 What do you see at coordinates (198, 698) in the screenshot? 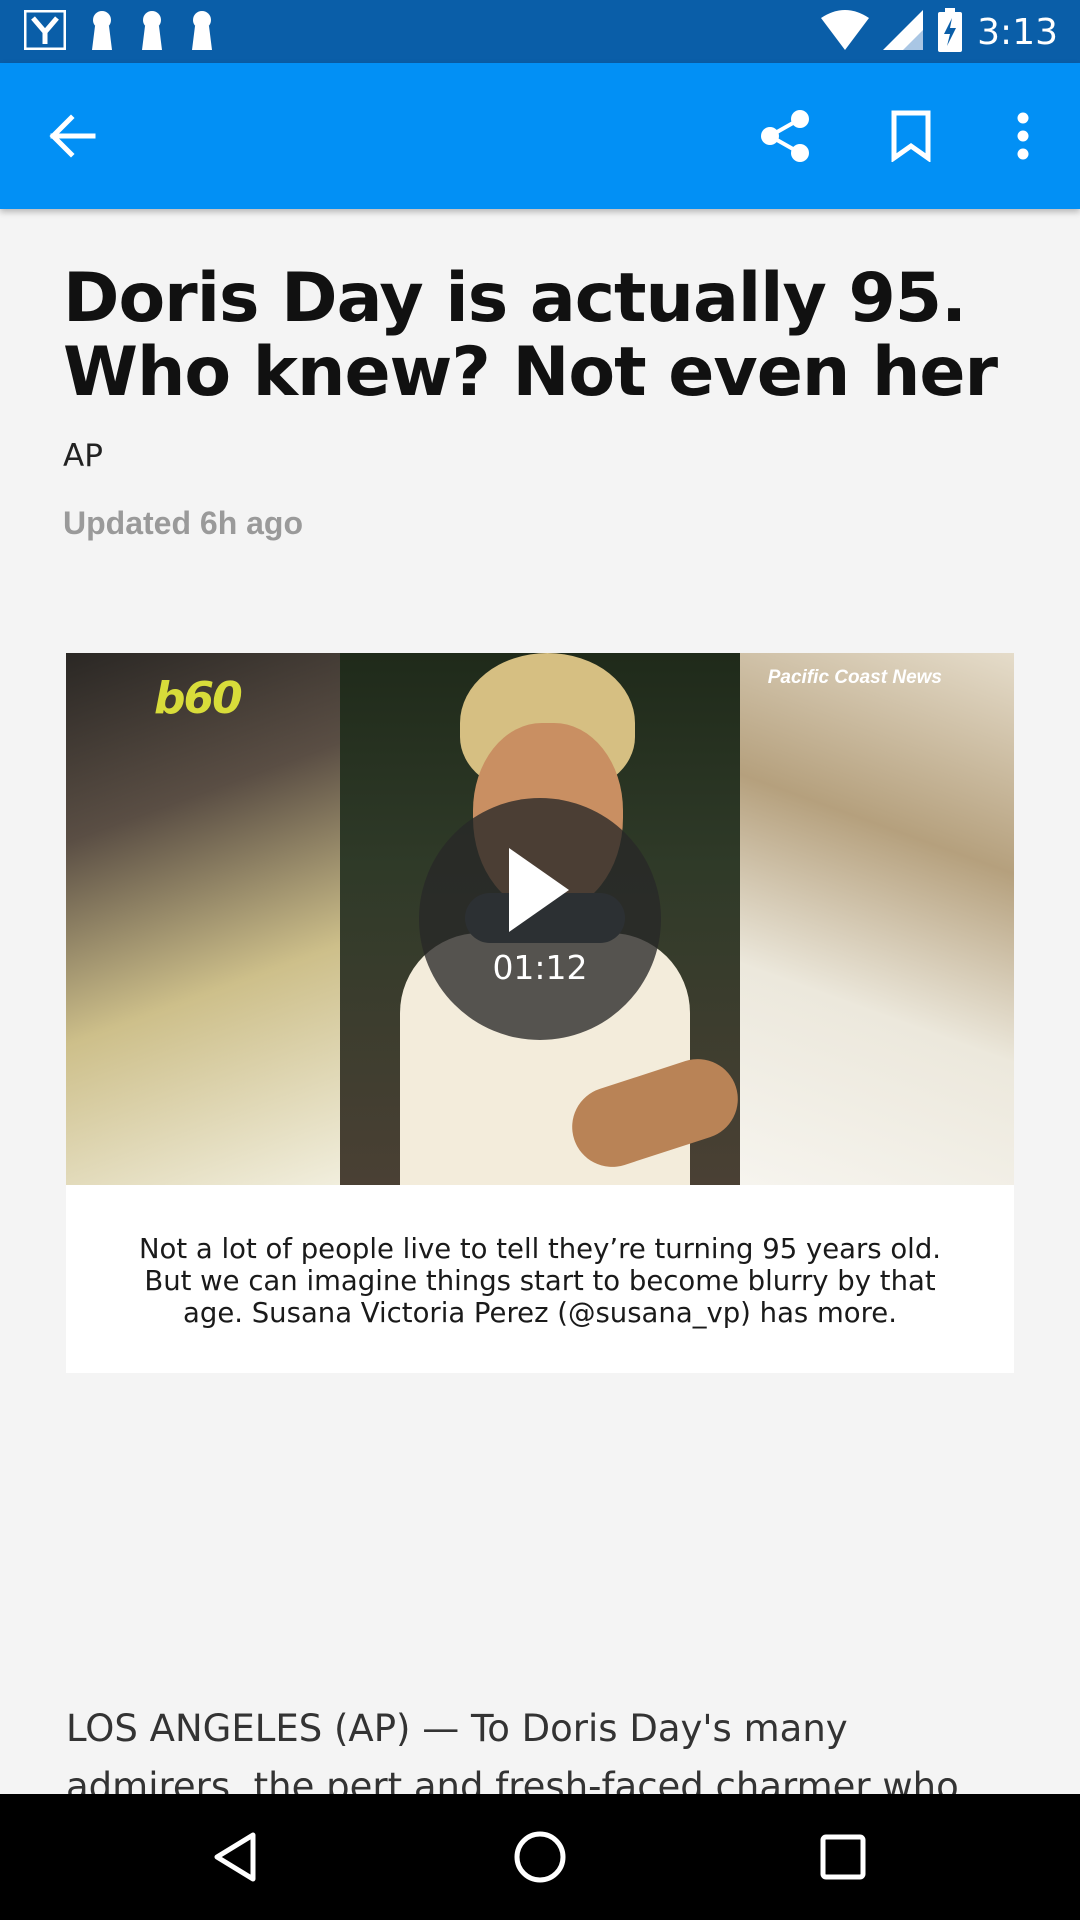
I see `b60-logo: b60` at bounding box center [198, 698].